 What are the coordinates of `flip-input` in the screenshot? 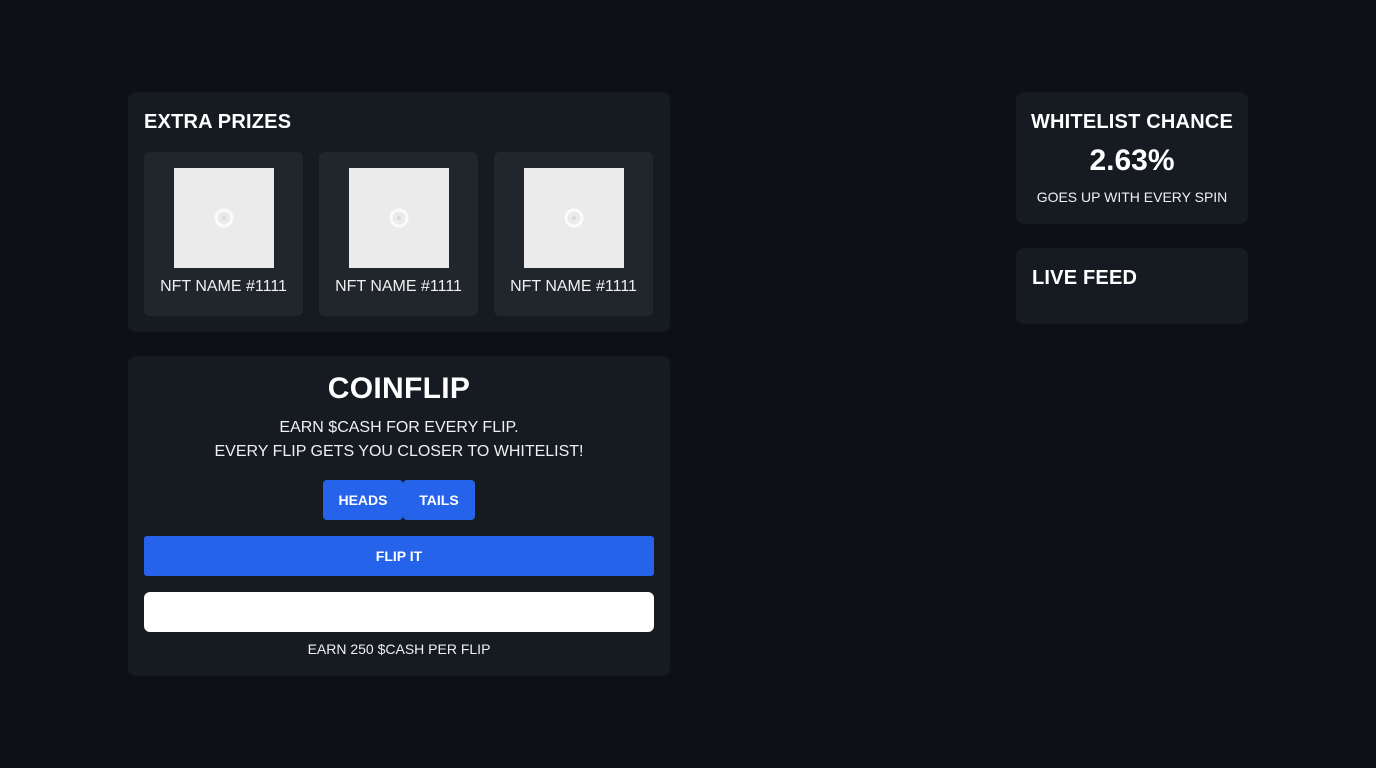 It's located at (399, 612).